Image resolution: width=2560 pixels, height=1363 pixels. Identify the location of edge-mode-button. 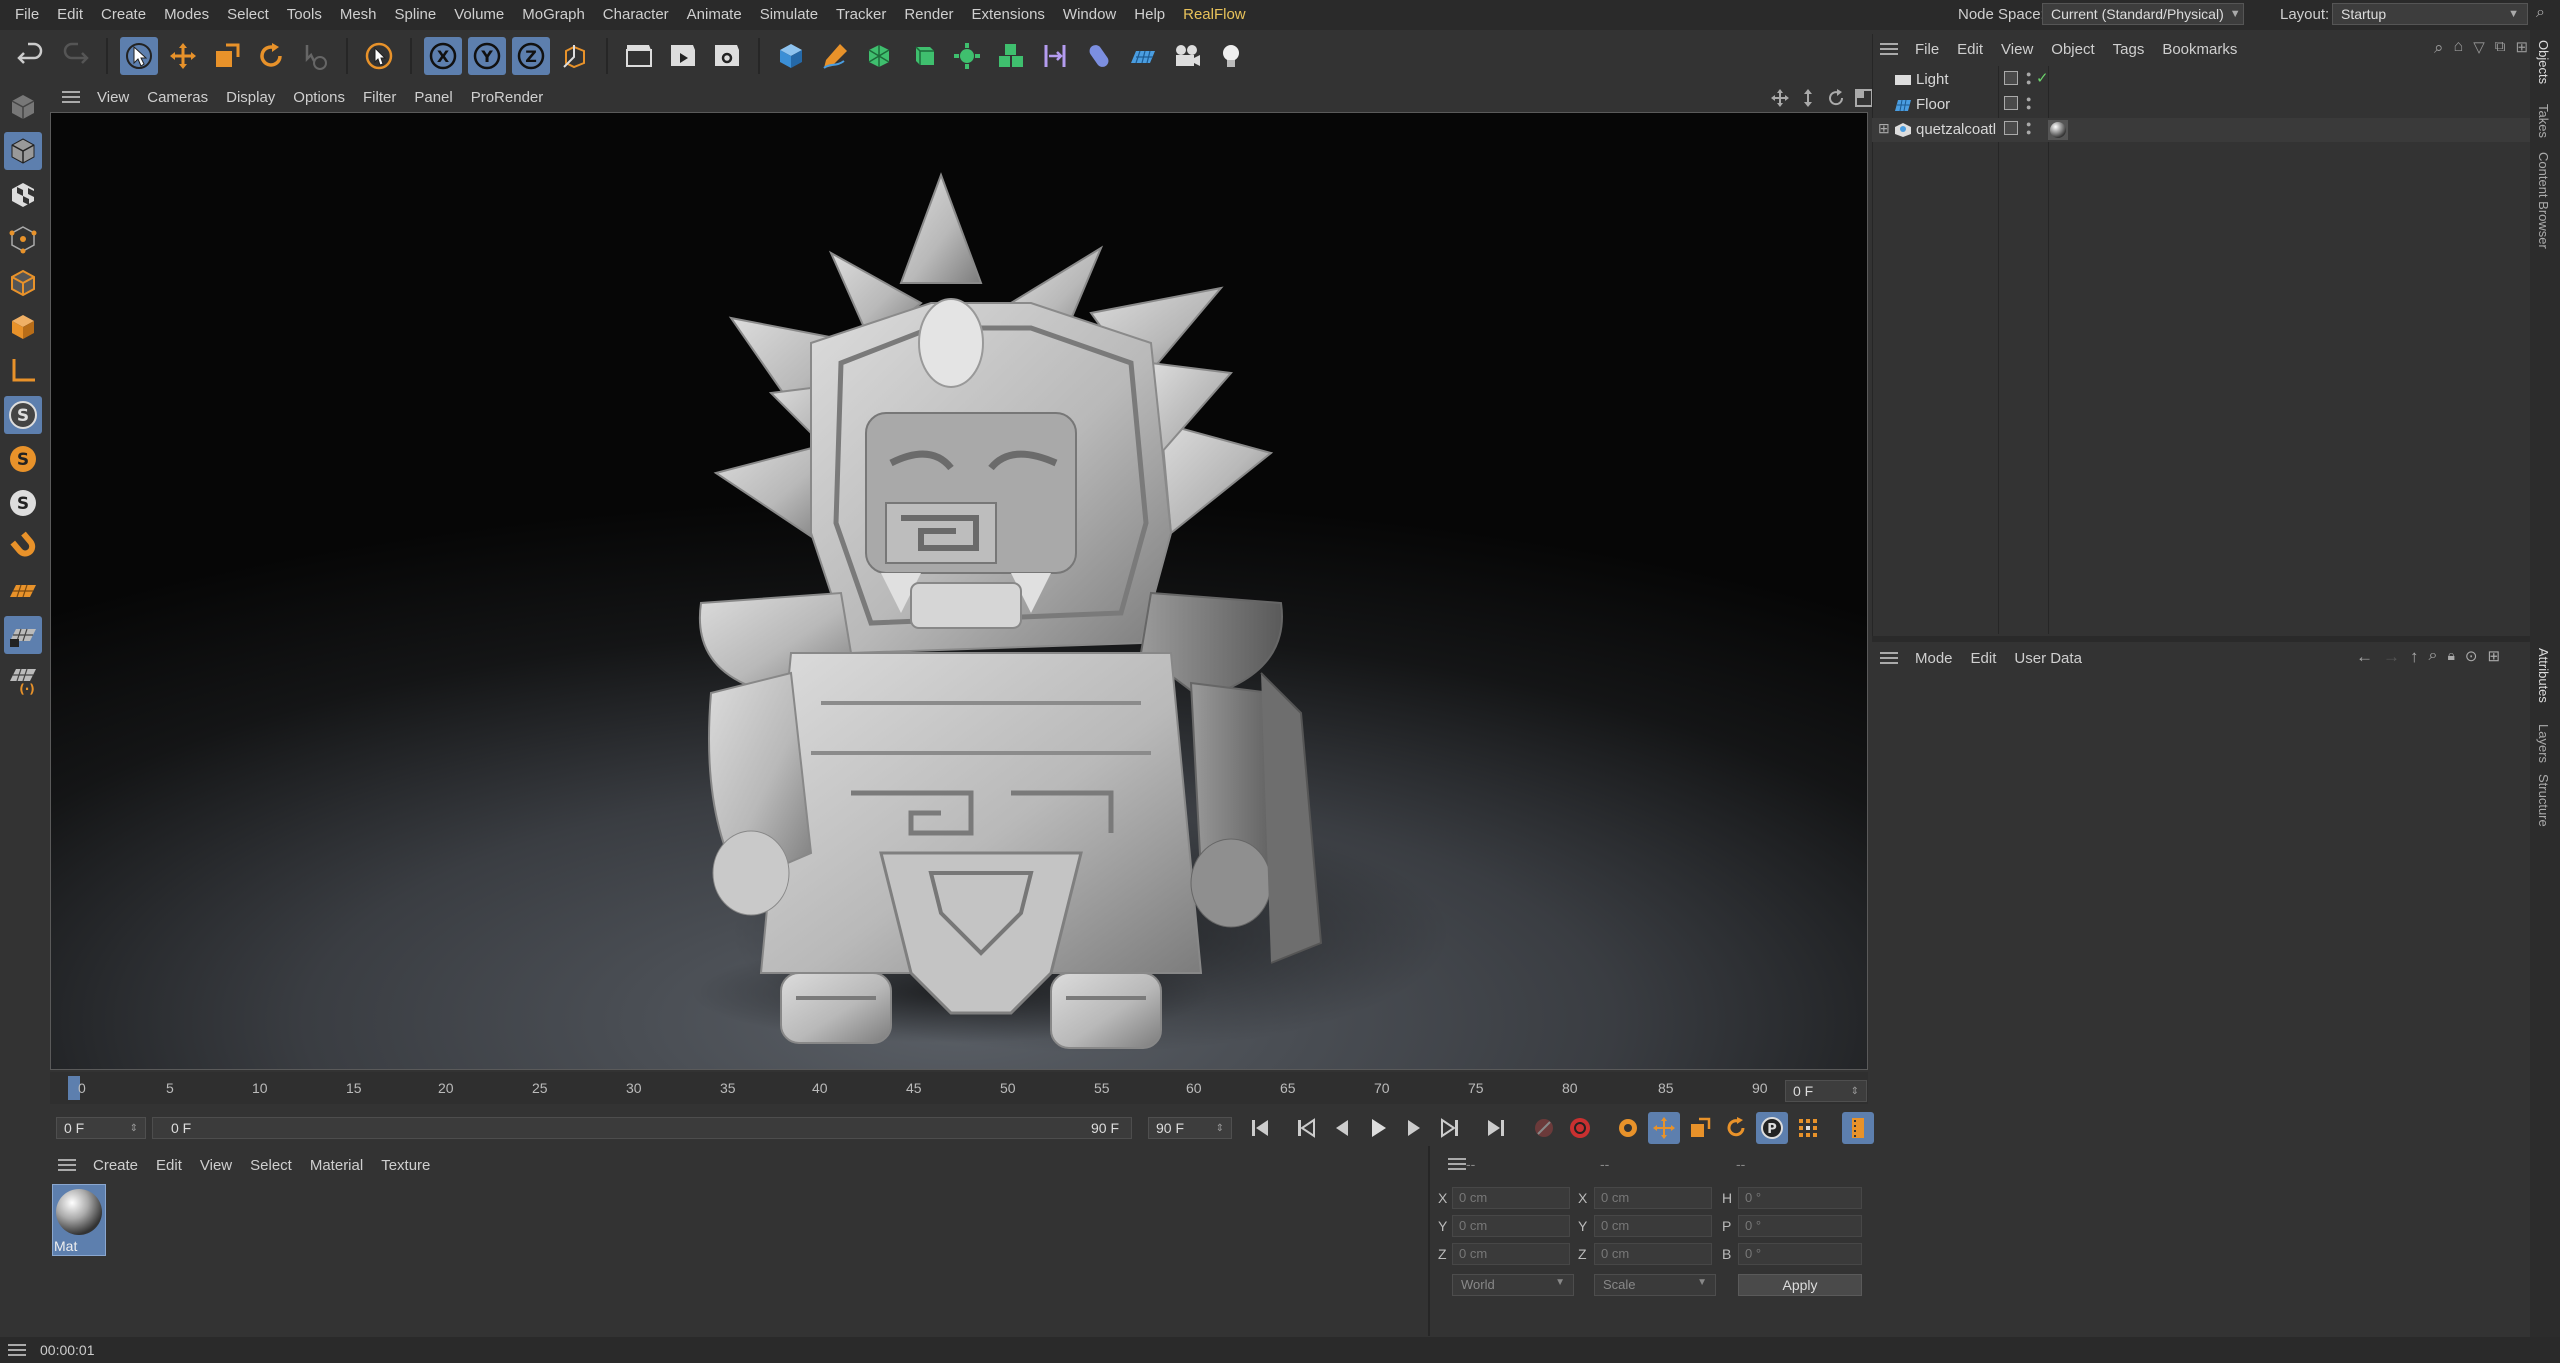
(23, 283).